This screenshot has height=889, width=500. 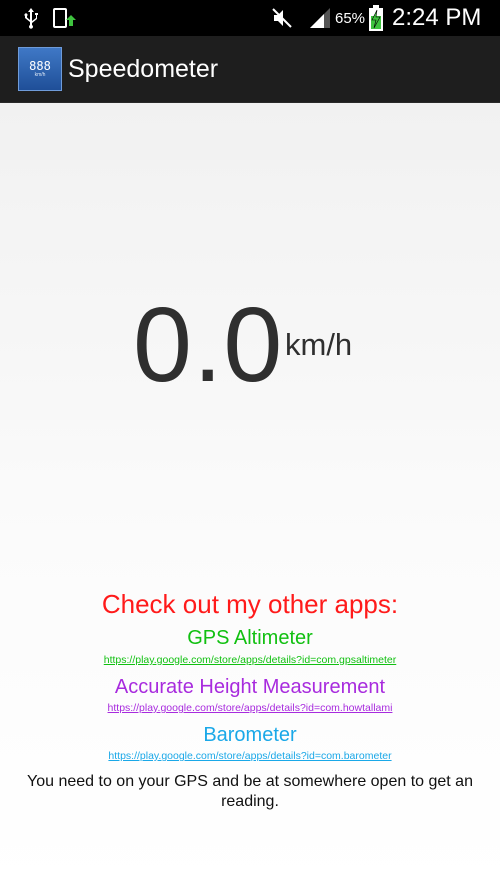 What do you see at coordinates (250, 687) in the screenshot?
I see `promo-app-name-height-measurement: Accurate Height Measurement` at bounding box center [250, 687].